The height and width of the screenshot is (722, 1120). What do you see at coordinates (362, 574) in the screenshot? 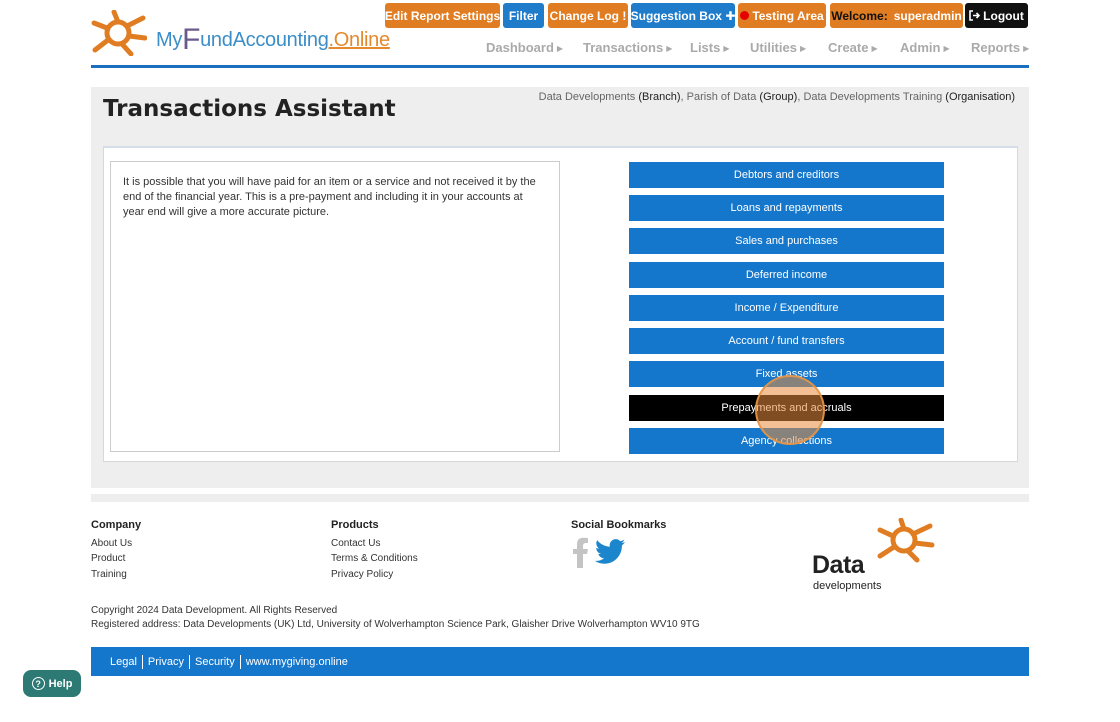
I see `footer-link-privacy-policy: Privacy Policy` at bounding box center [362, 574].